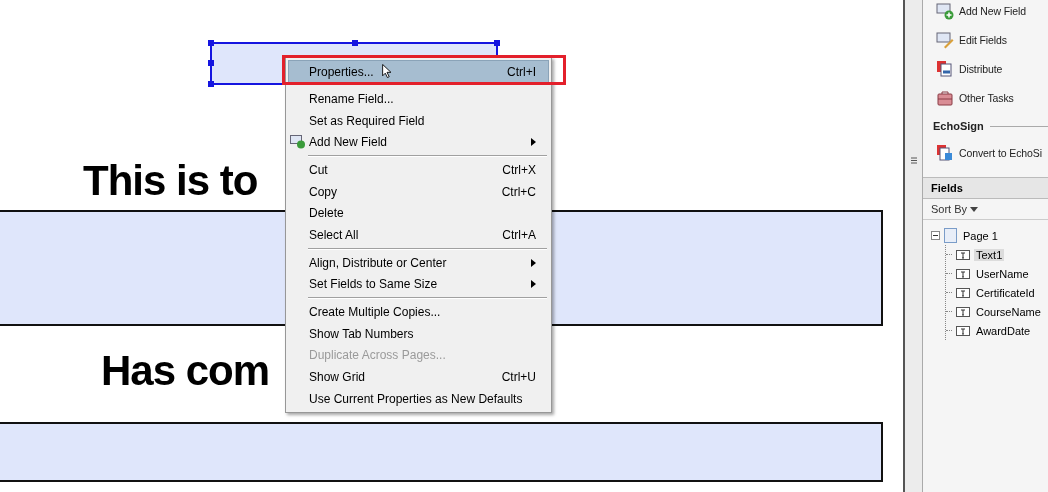 Image resolution: width=1048 pixels, height=492 pixels. I want to click on heading-text: Has com, so click(185, 371).